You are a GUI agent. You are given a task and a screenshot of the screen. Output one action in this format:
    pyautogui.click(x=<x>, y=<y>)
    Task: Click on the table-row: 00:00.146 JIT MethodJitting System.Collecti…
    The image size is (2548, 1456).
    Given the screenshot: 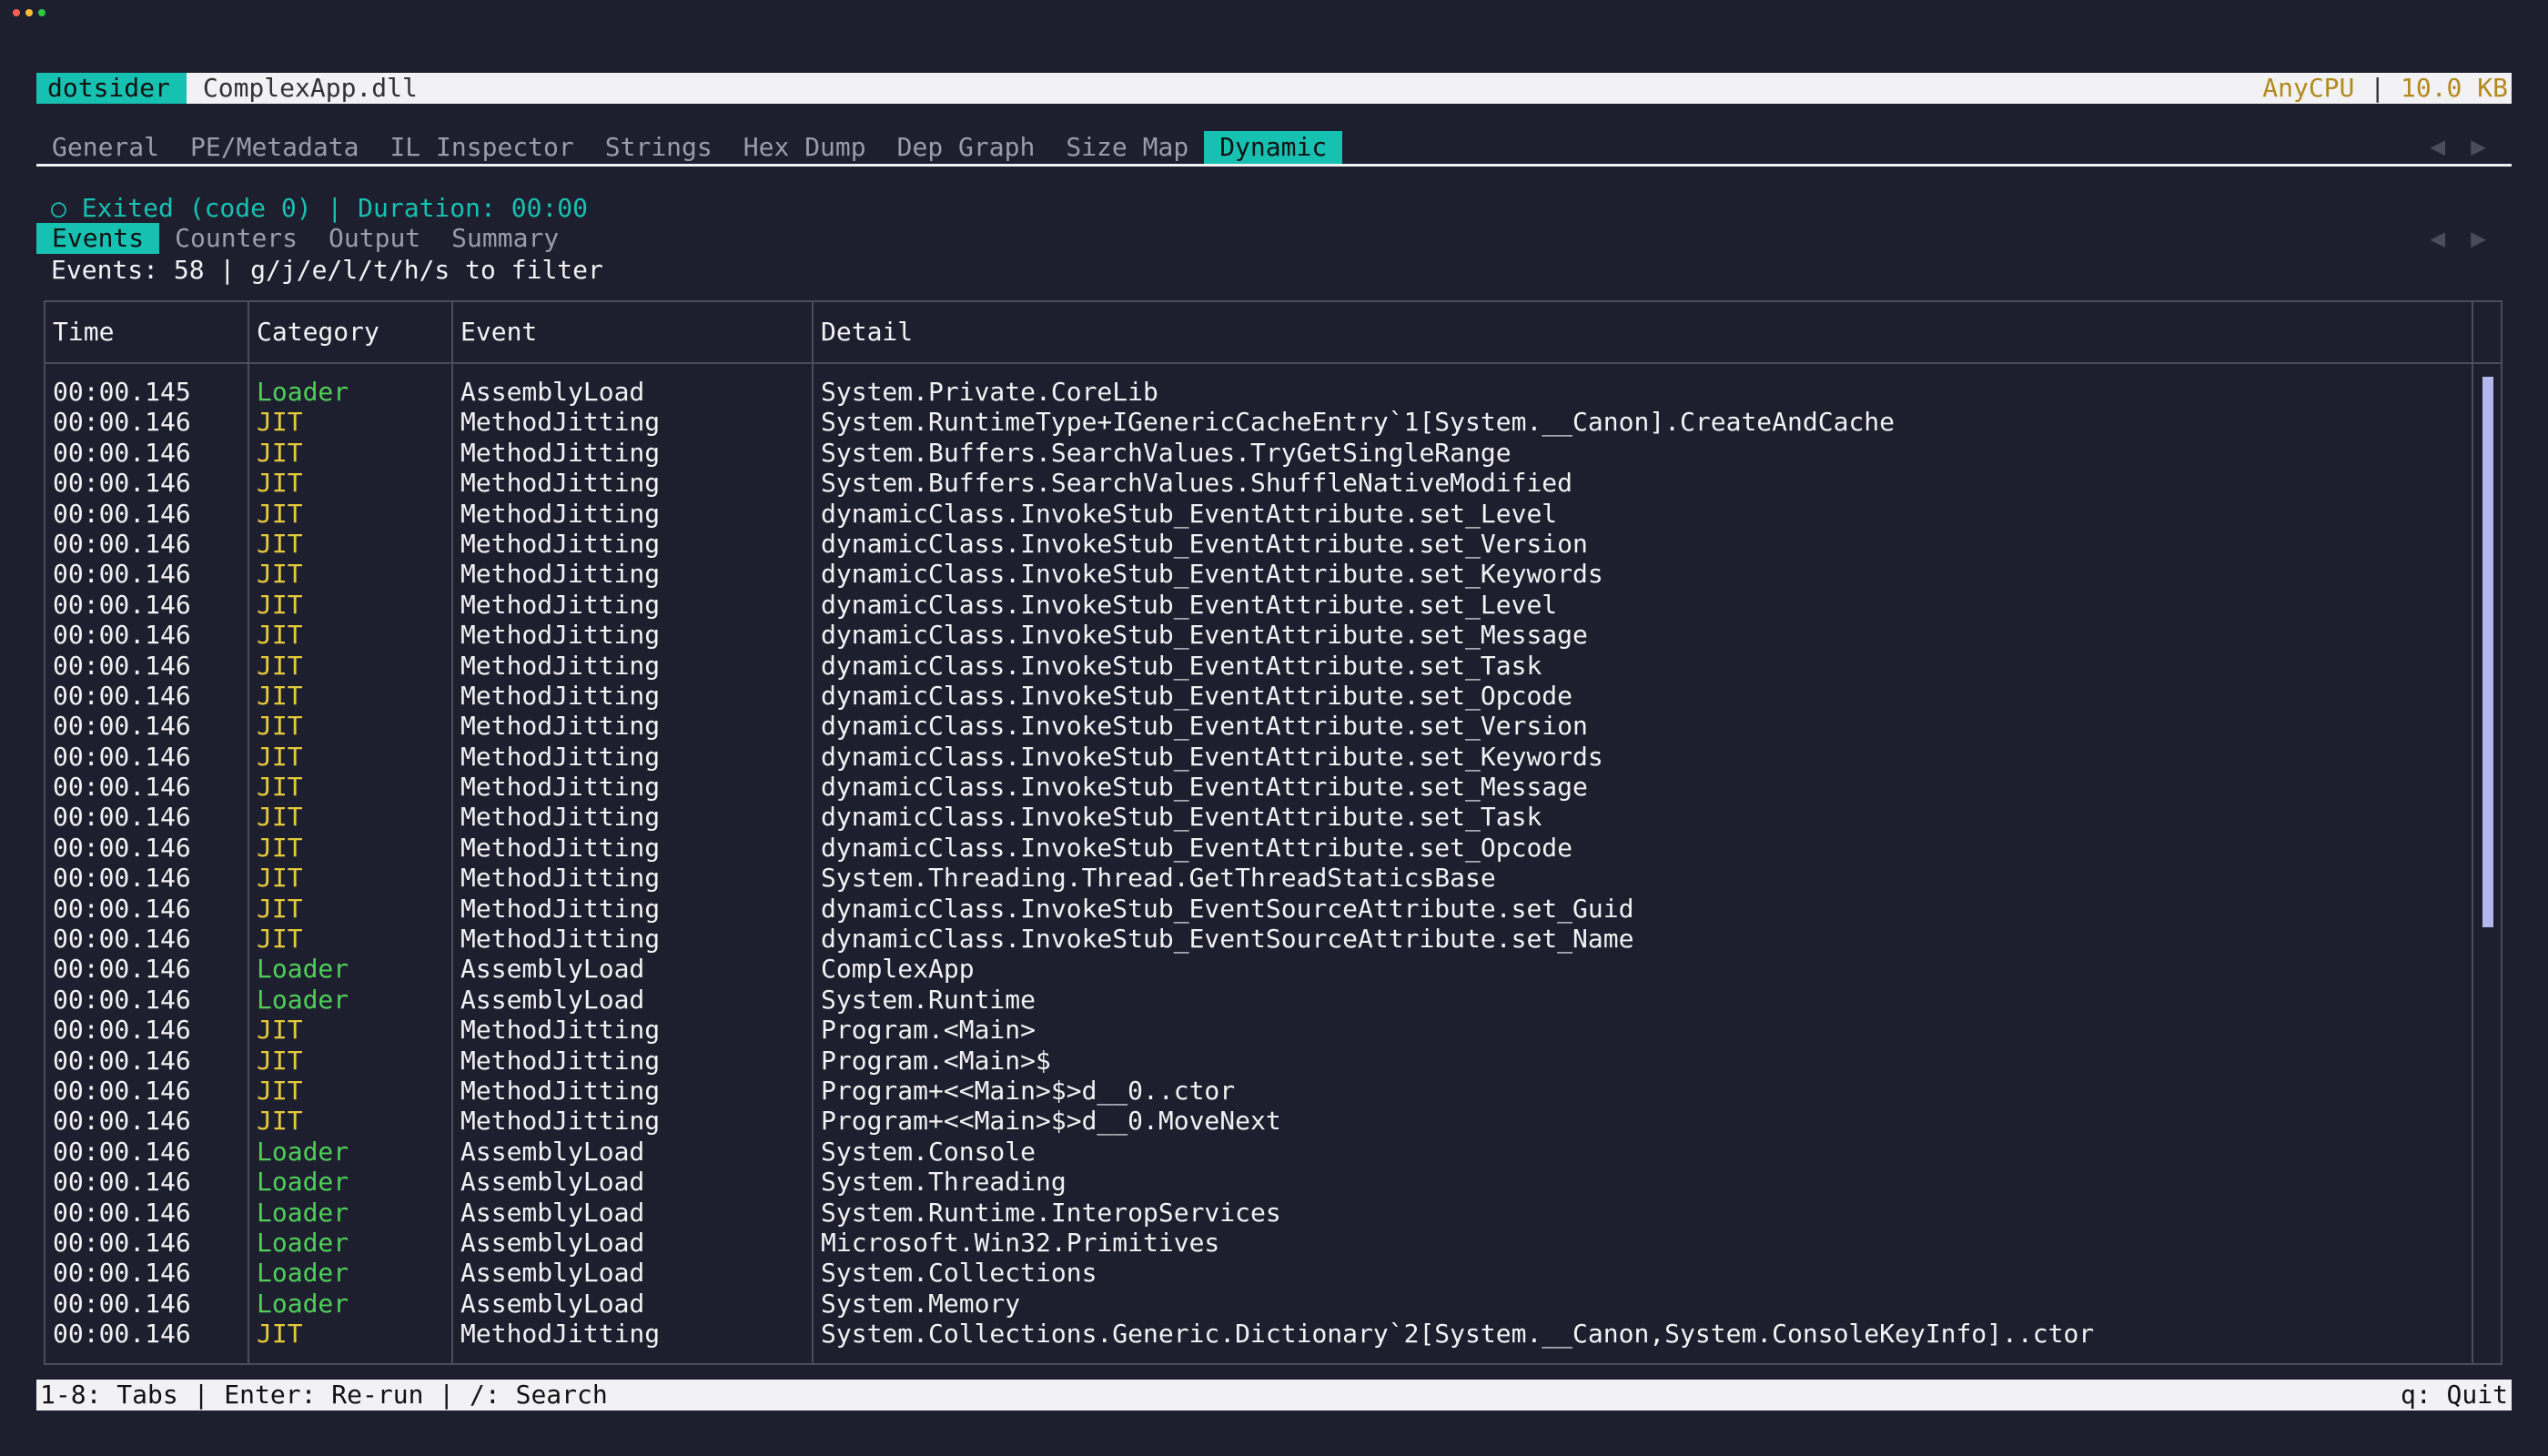 What is the action you would take?
    pyautogui.click(x=1273, y=1334)
    